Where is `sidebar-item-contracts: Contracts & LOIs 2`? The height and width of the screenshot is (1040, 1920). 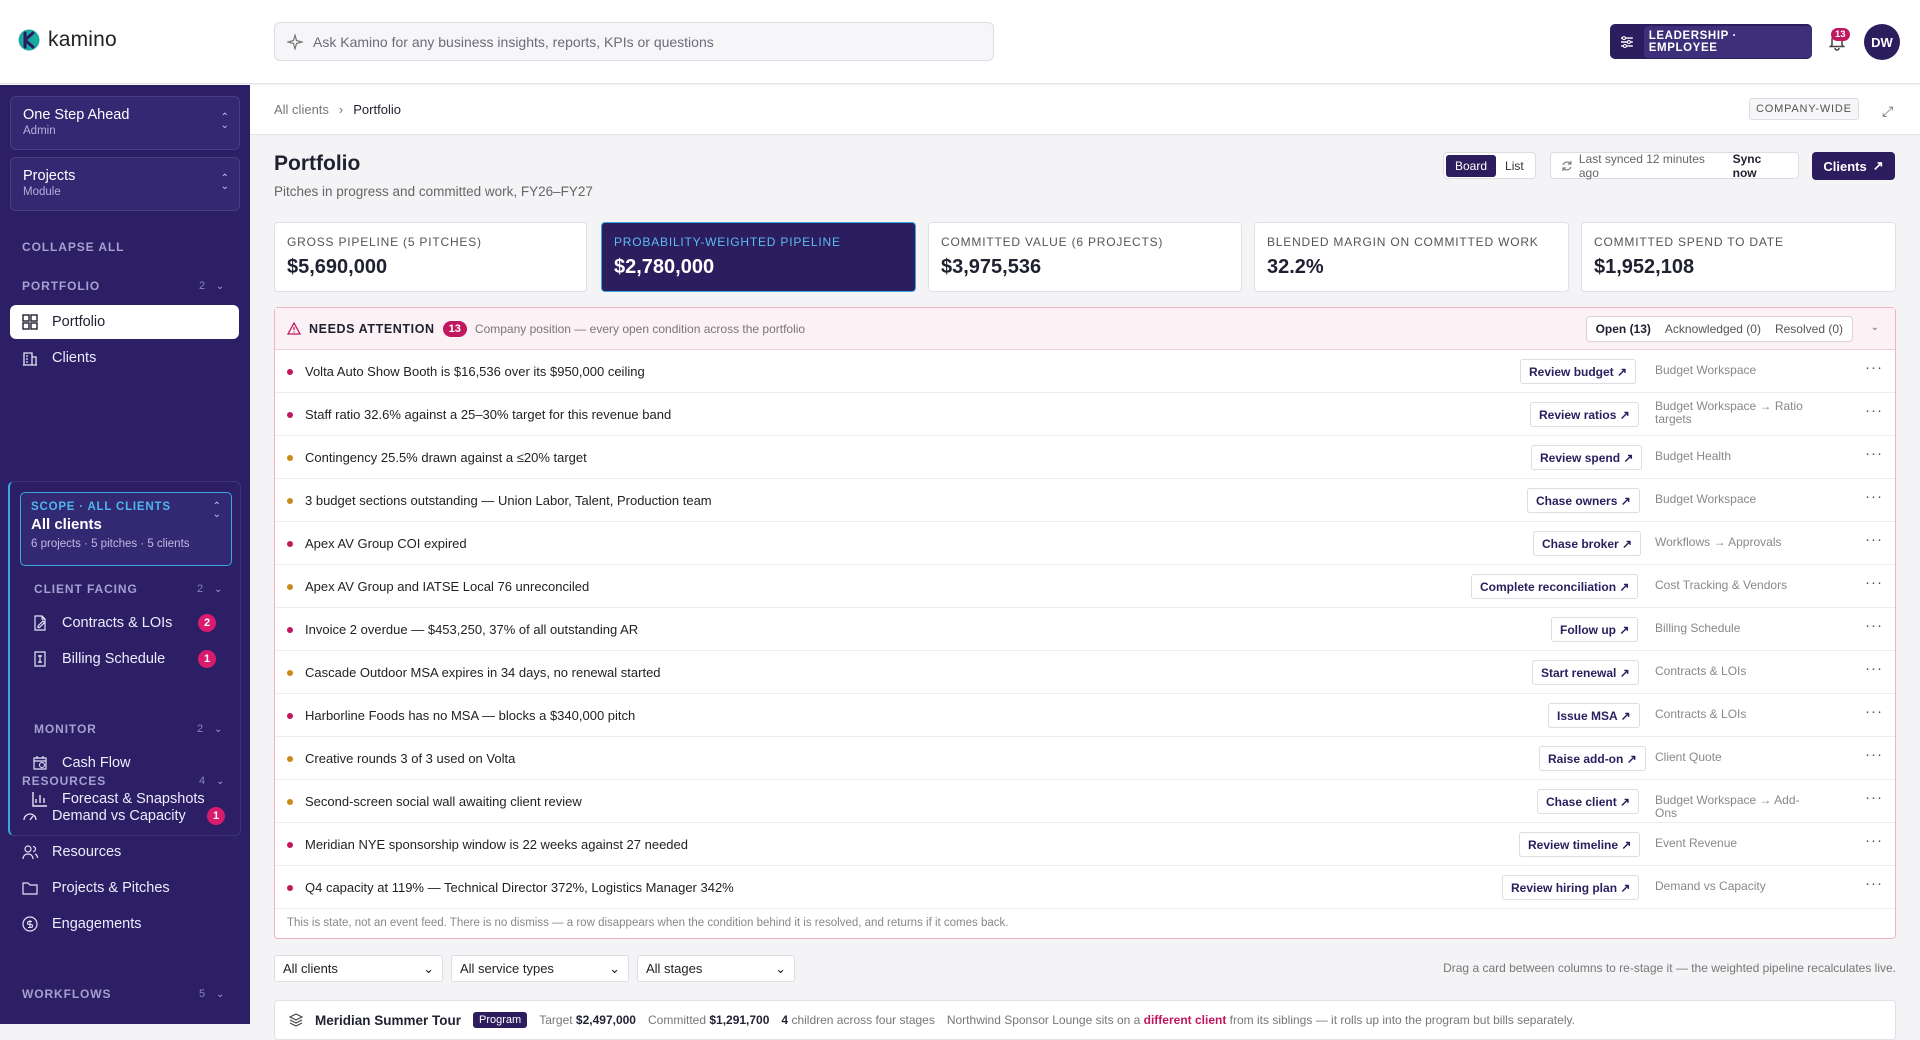 sidebar-item-contracts: Contracts & LOIs 2 is located at coordinates (125, 623).